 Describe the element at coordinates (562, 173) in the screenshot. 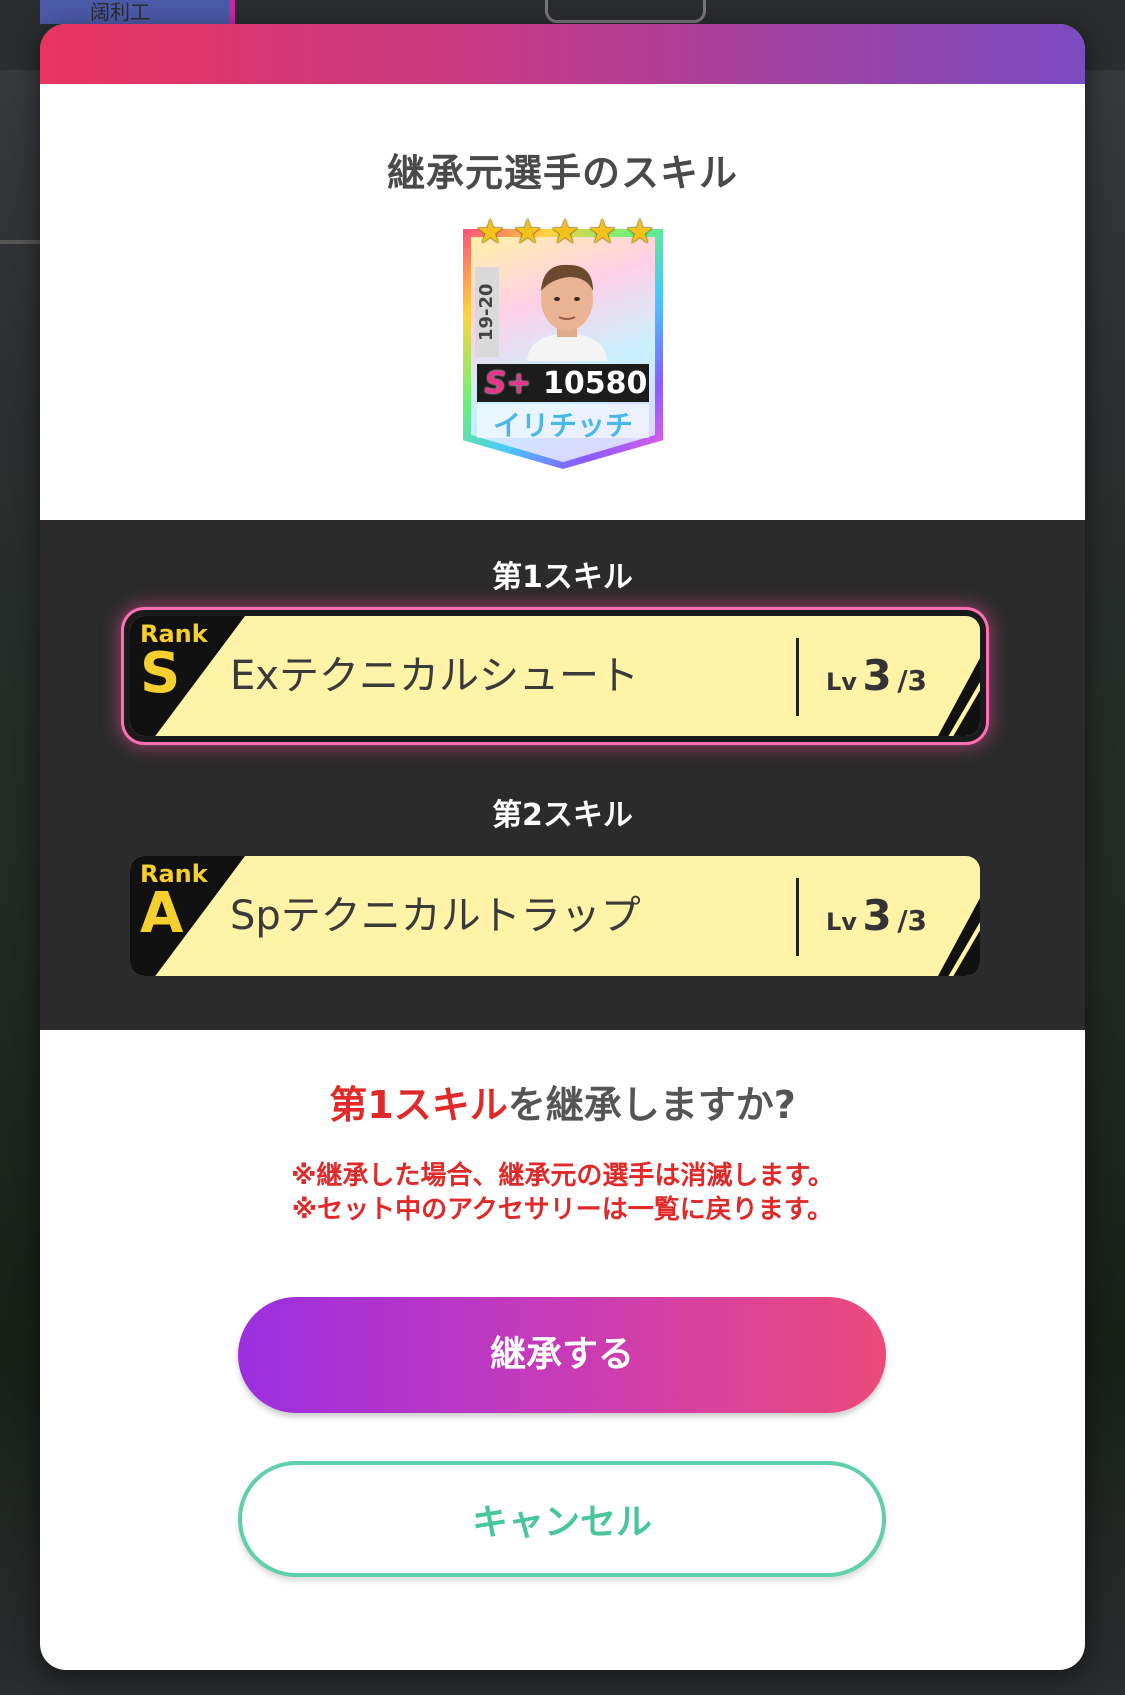

I see `dialog-title: 継承元選手のスキル` at that location.